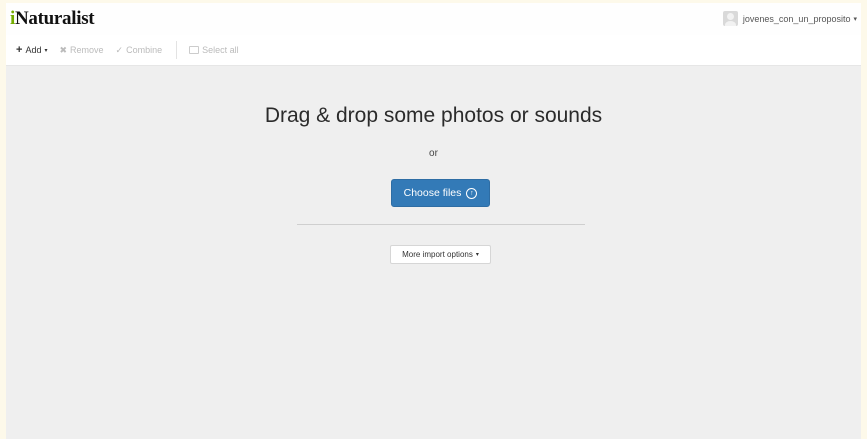 This screenshot has height=439, width=867. Describe the element at coordinates (472, 193) in the screenshot. I see `upload-icon: ↑` at that location.